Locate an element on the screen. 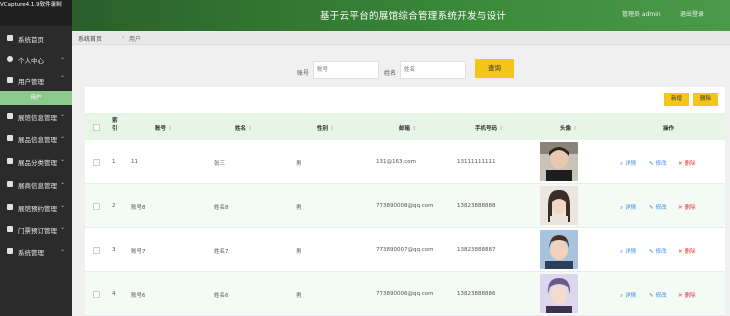 This screenshot has height=316, width=730. sidebar-item-exhibit-info: 展品信息管理 ⌄ is located at coordinates (36, 138).